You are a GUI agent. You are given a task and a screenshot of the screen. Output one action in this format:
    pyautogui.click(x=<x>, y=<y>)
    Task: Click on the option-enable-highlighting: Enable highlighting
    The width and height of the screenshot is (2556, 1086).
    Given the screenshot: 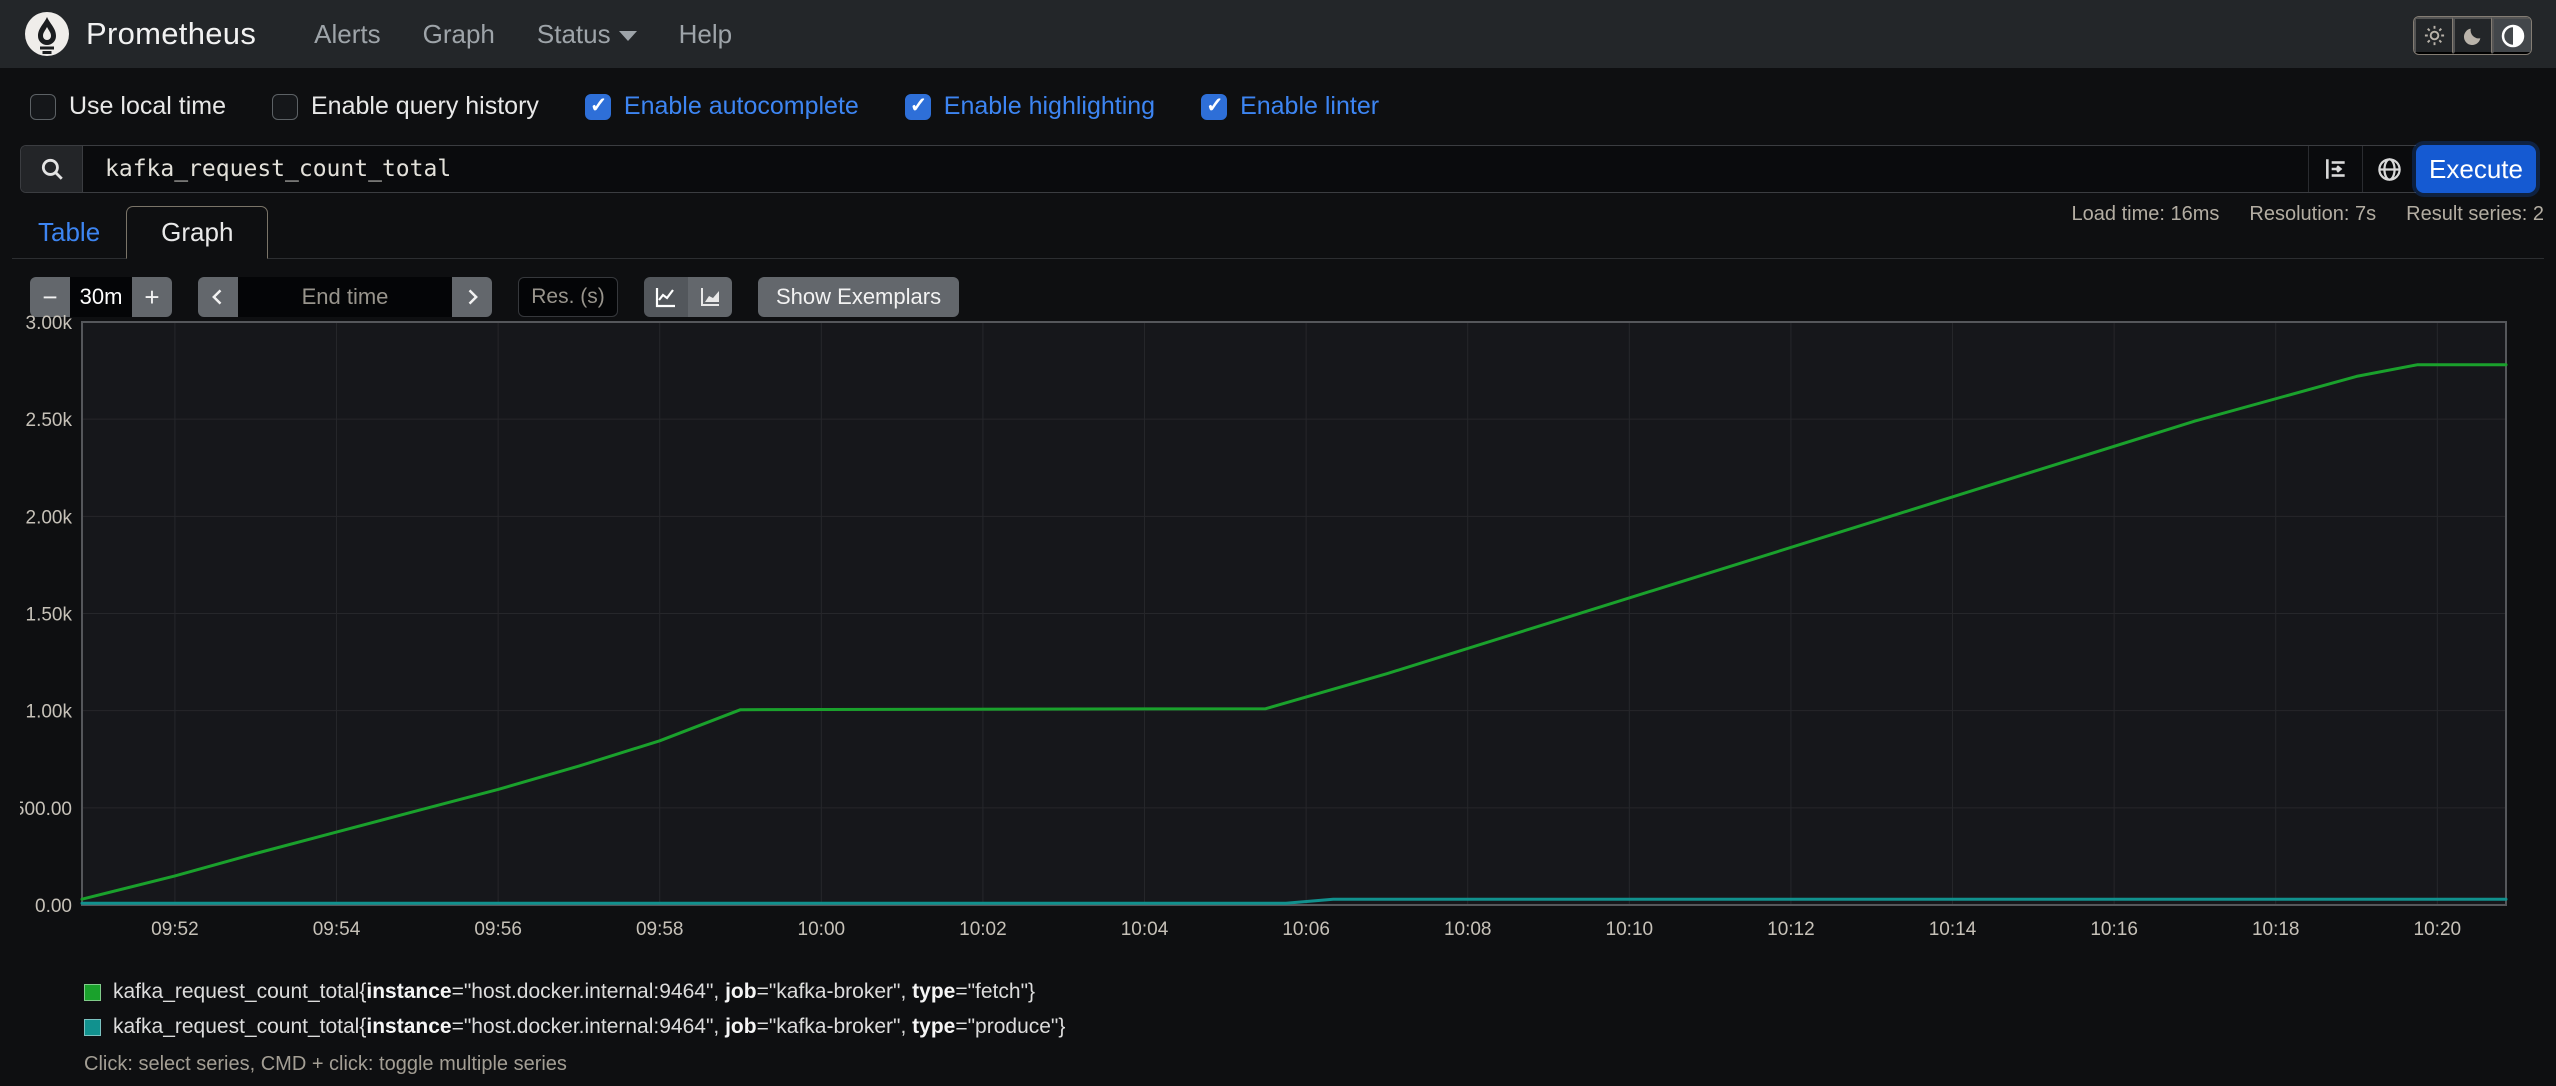 What is the action you would take?
    pyautogui.click(x=1030, y=106)
    